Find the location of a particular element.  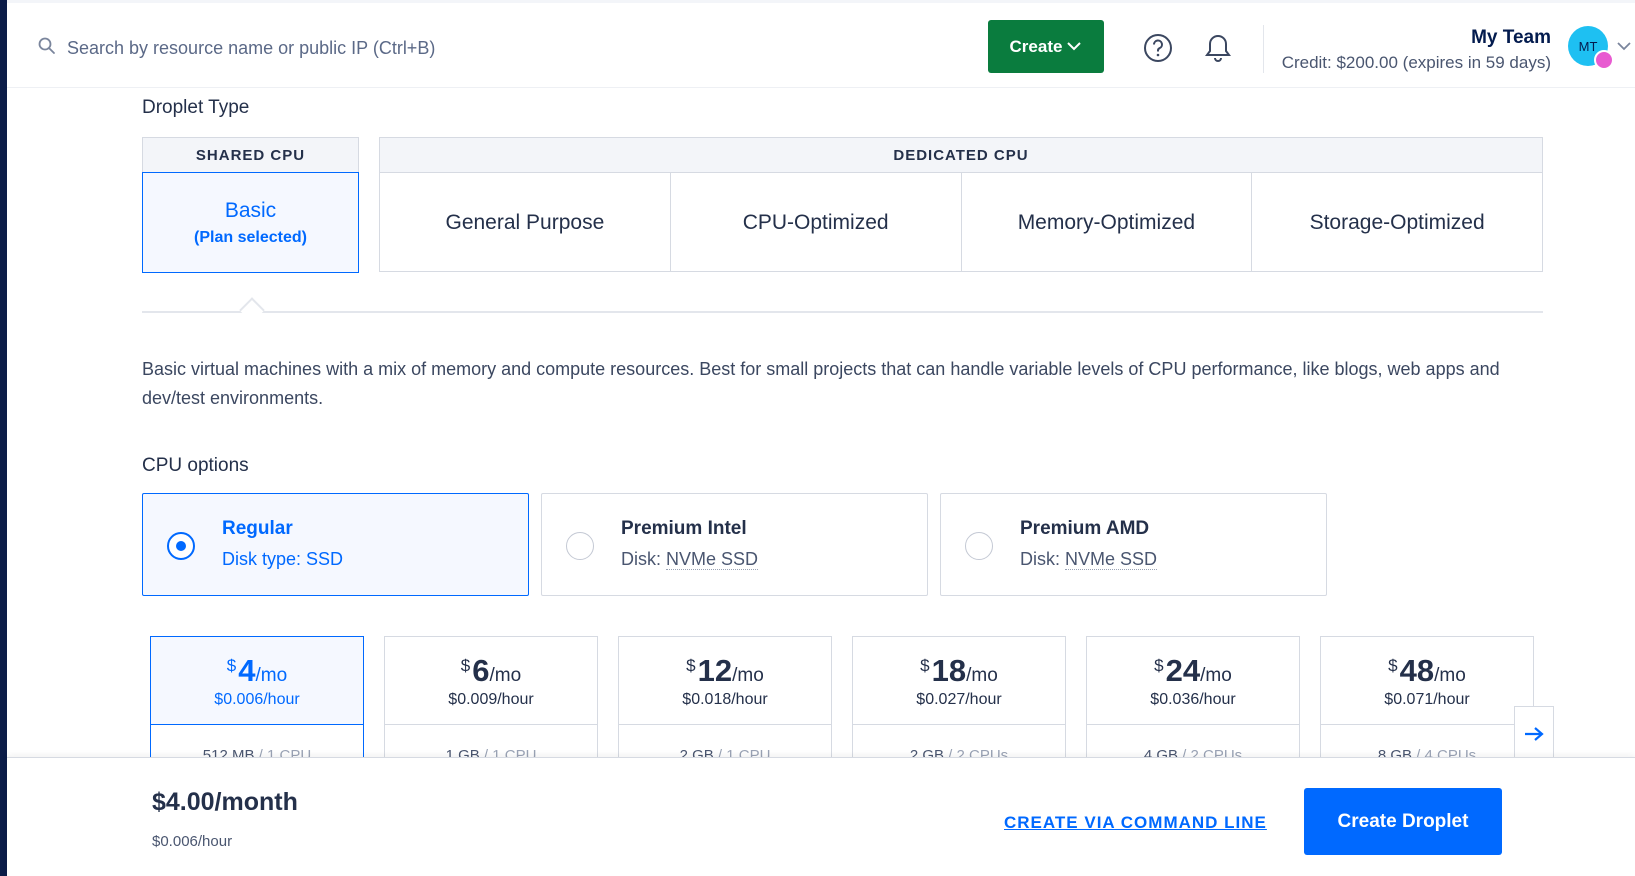

plan-card-18: $18/mo $0.027/hour 2 GB / 2 CPUs is located at coordinates (959, 701).